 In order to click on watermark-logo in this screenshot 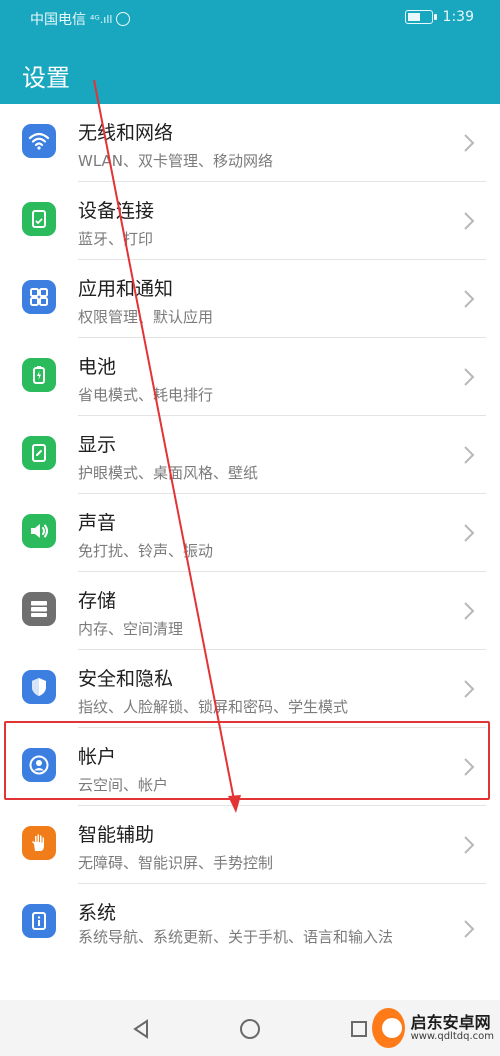, I will do `click(388, 1028)`.